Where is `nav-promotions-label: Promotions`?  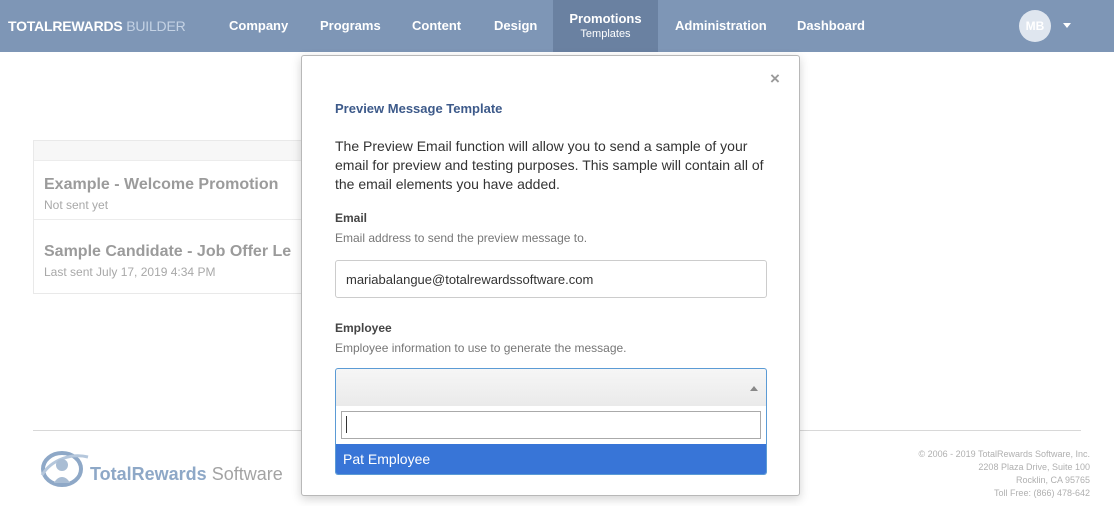 nav-promotions-label: Promotions is located at coordinates (605, 18).